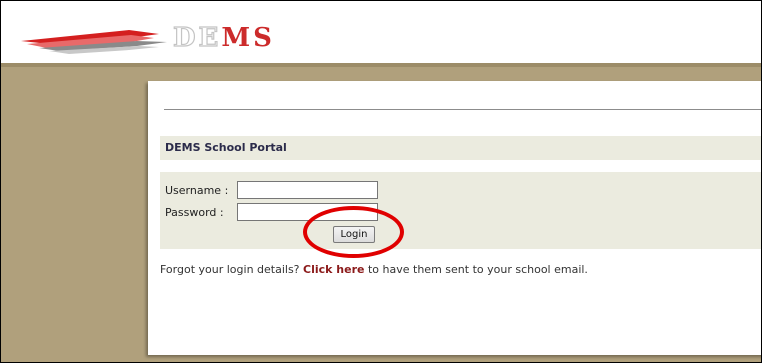 This screenshot has width=762, height=363. I want to click on site-logo-text: DEMS, so click(223, 37).